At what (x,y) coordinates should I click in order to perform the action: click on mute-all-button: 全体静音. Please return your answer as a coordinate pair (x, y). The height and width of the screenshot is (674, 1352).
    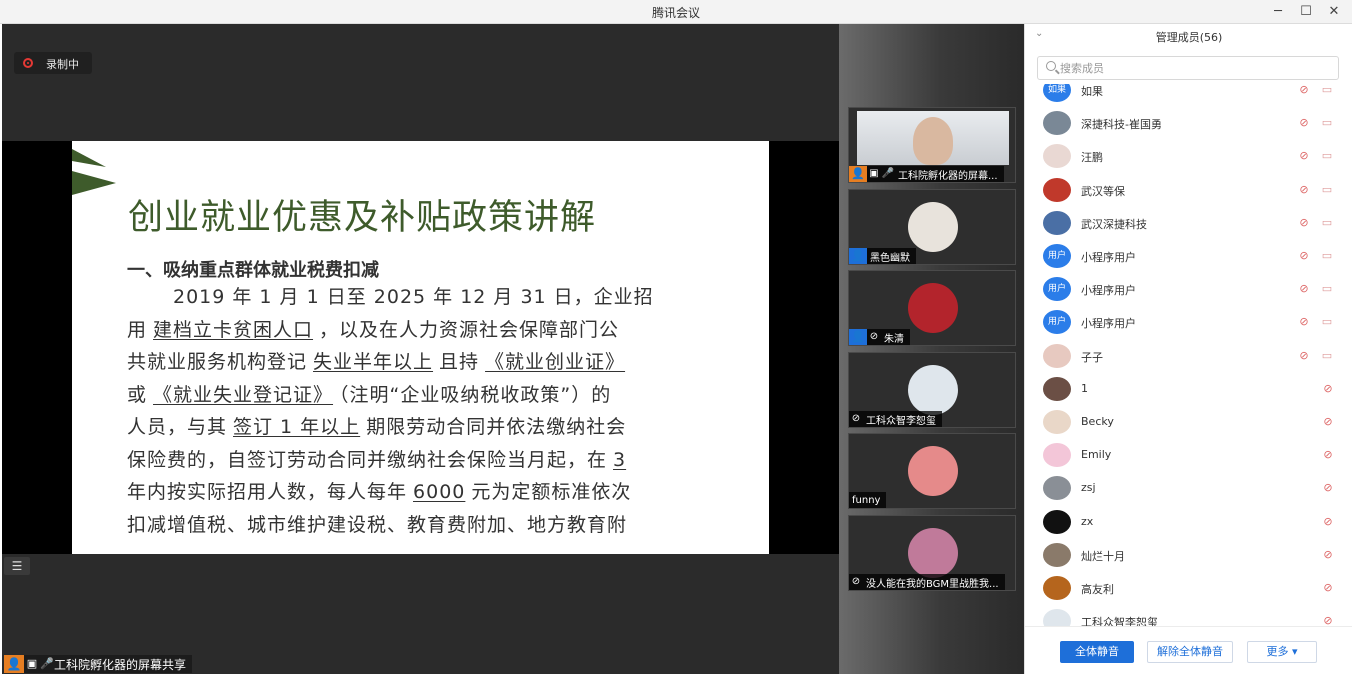
    Looking at the image, I should click on (1097, 652).